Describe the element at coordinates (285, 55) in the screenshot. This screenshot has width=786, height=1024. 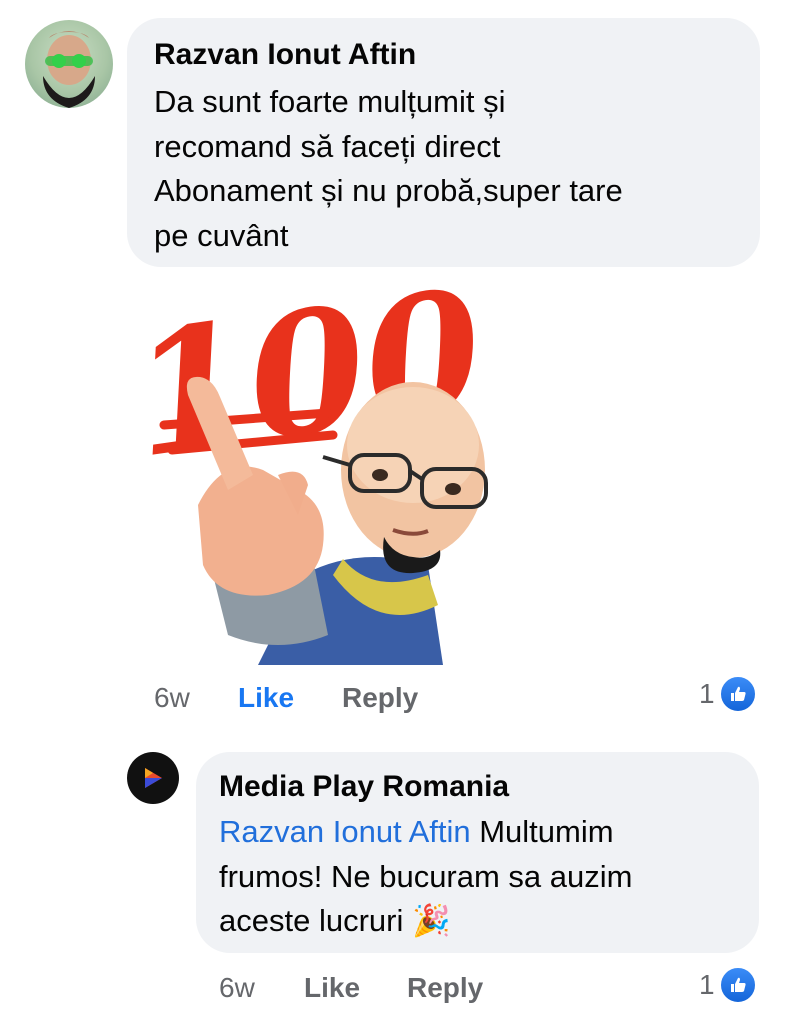
I see `comment-author-name: Razvan Ionut Aftin` at that location.